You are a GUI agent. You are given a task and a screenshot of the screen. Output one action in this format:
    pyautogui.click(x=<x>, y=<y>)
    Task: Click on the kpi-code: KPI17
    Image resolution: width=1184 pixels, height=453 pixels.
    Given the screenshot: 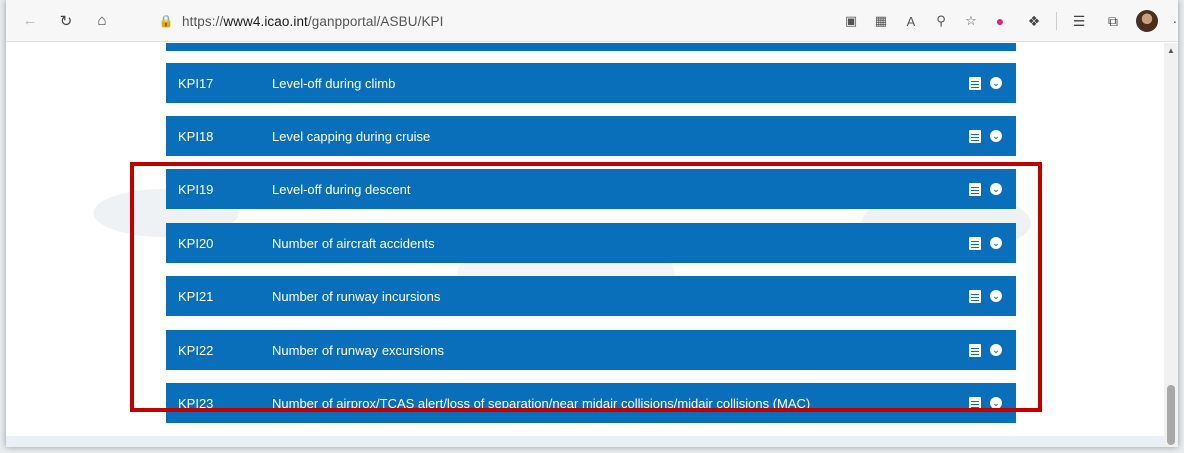 What is the action you would take?
    pyautogui.click(x=196, y=83)
    